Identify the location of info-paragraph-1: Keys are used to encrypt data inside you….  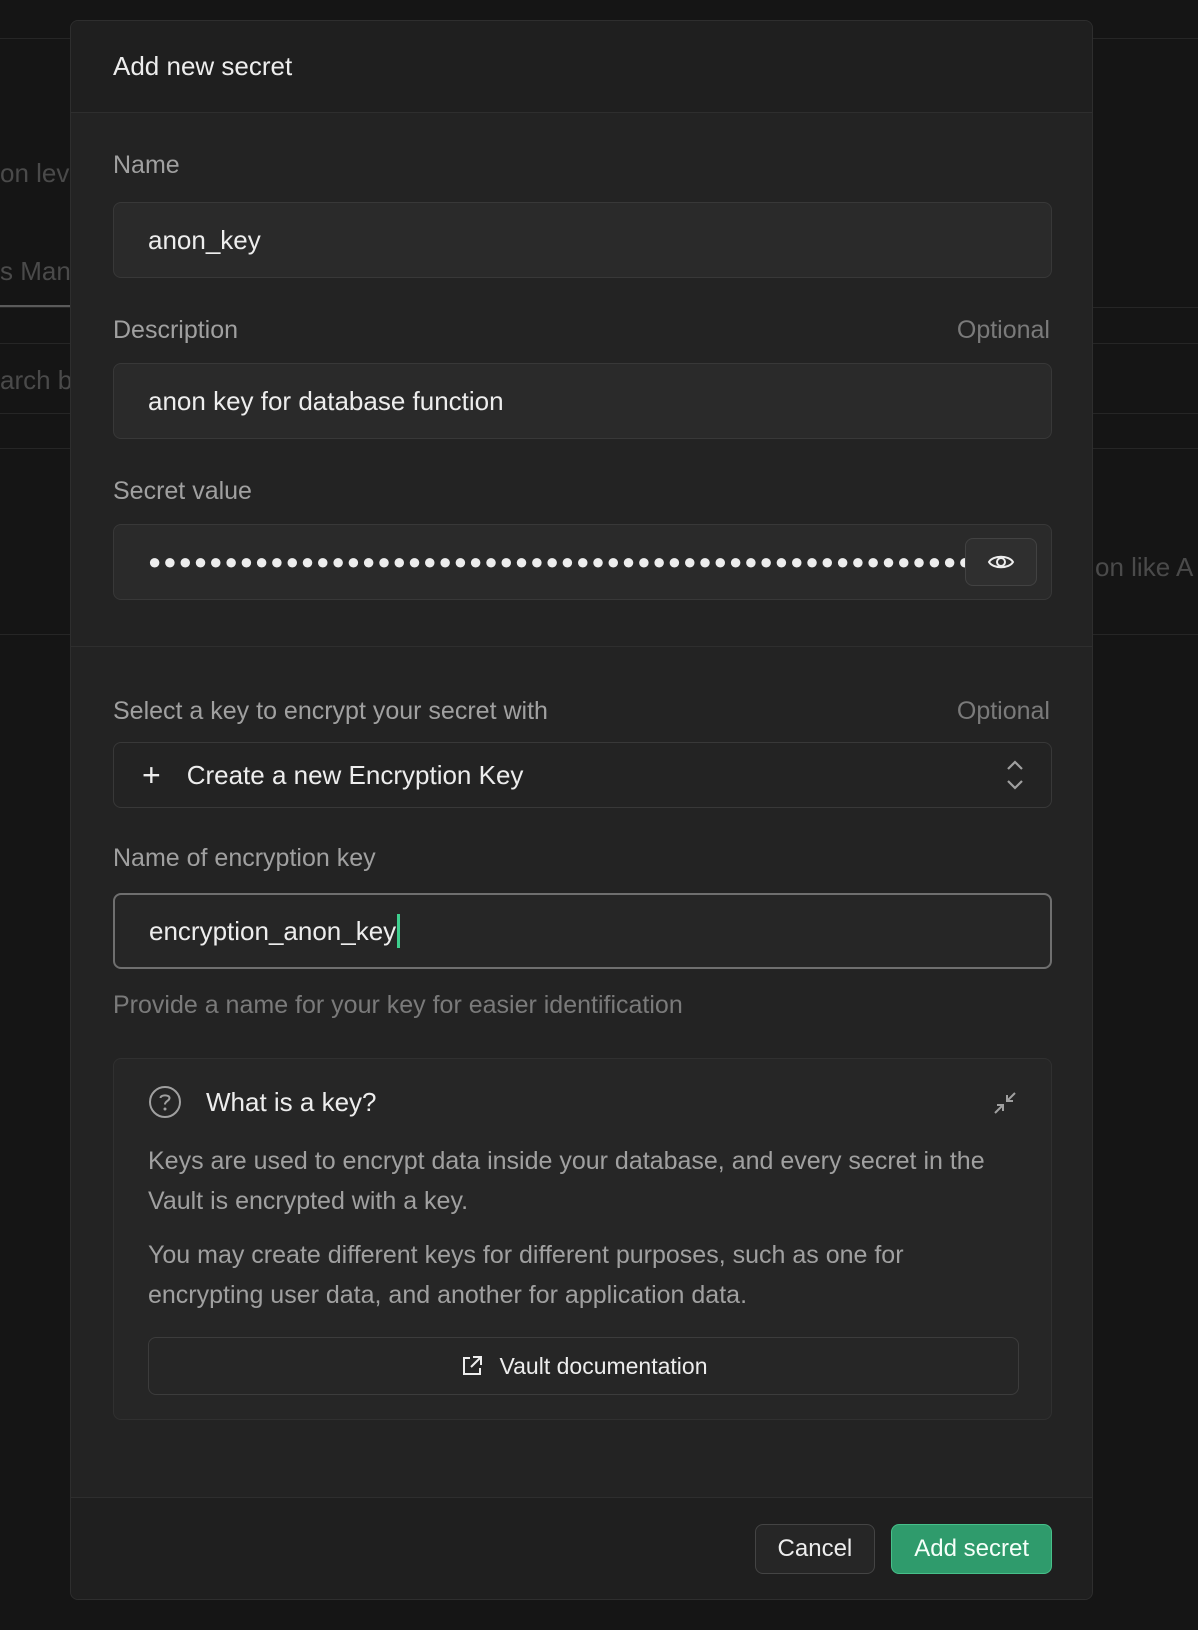
(566, 1181).